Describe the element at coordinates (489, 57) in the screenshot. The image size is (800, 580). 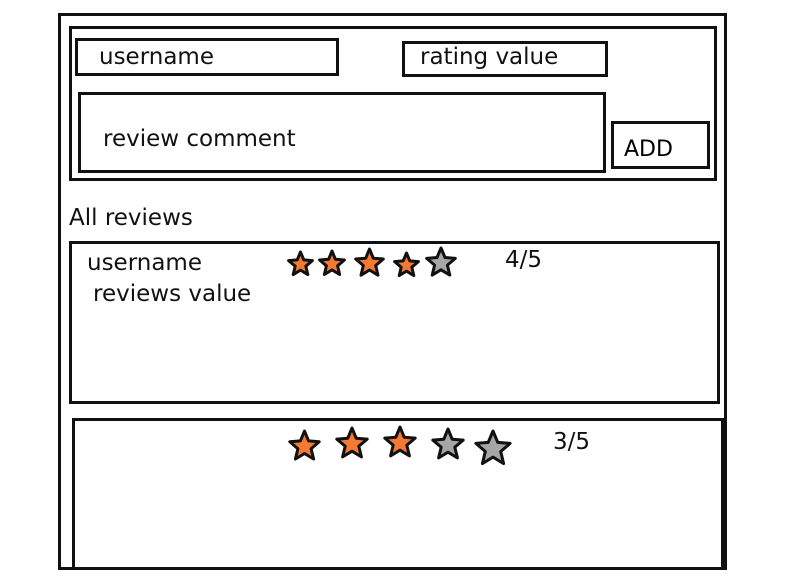
I see `rating-placeholder: rating value` at that location.